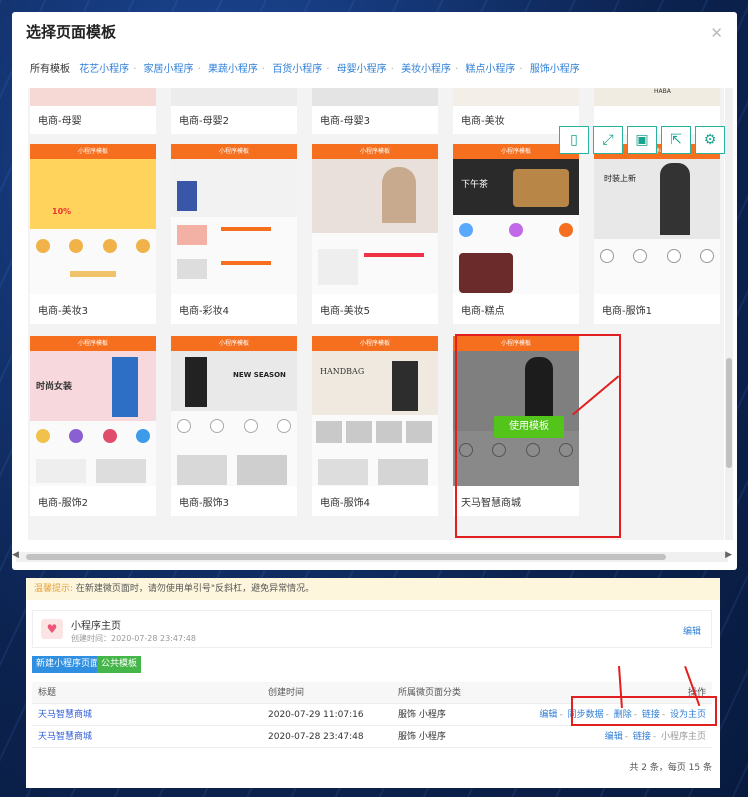 Image resolution: width=748 pixels, height=797 pixels. Describe the element at coordinates (710, 140) in the screenshot. I see `gear-icon: ⚙` at that location.